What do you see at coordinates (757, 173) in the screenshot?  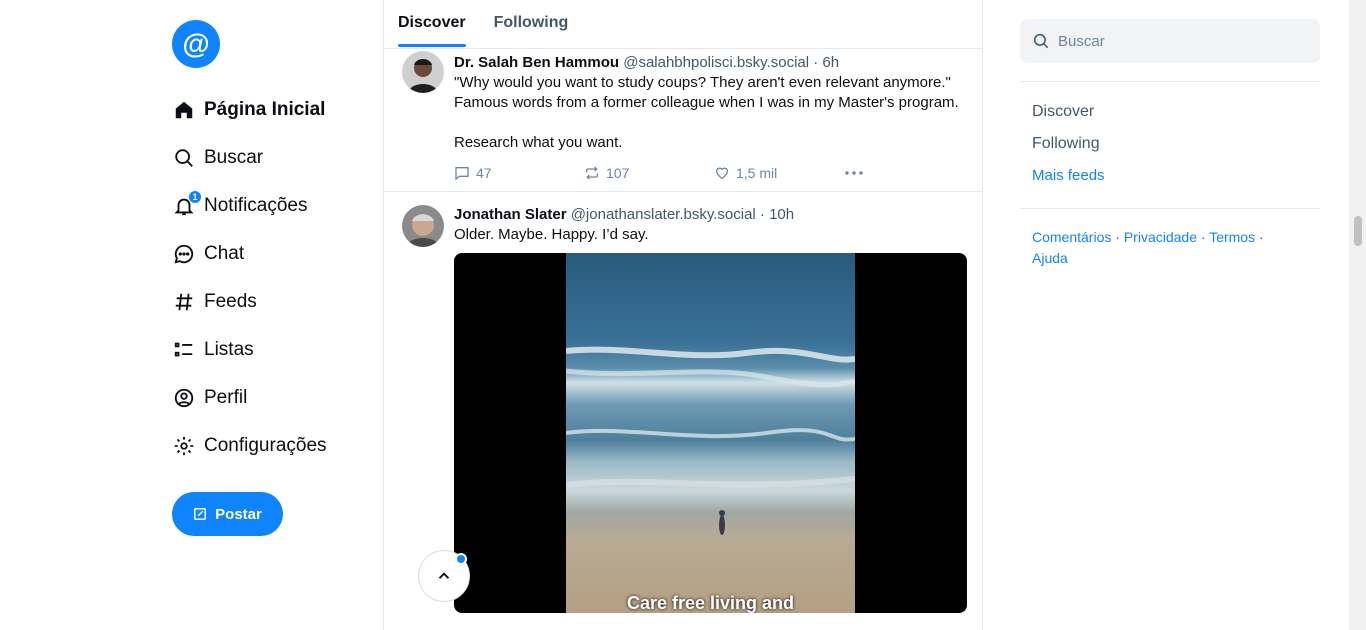 I see `like-count: 1,5 mil` at bounding box center [757, 173].